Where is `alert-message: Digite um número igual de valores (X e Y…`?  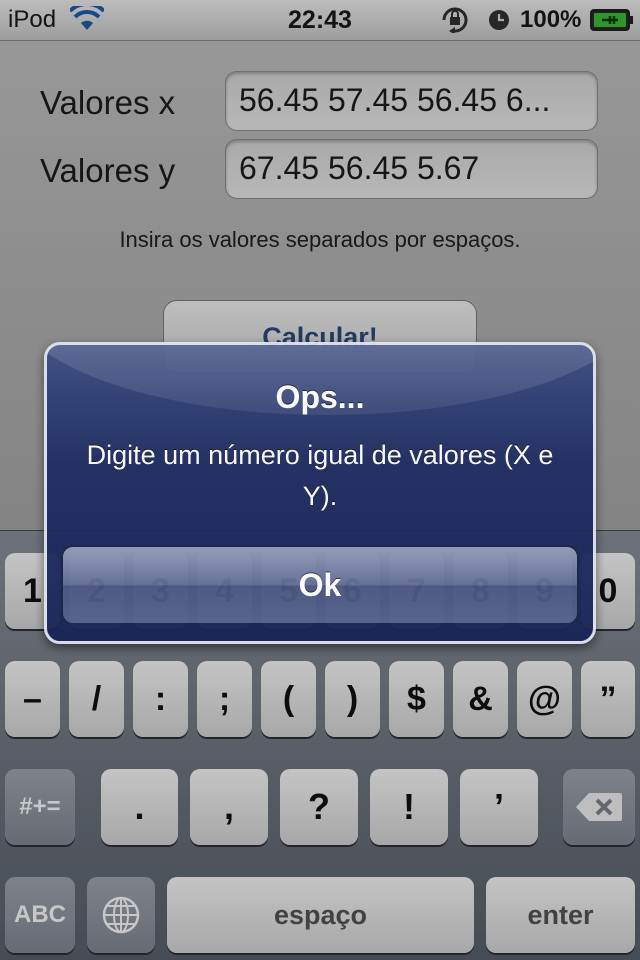 alert-message: Digite um número igual de valores (X e Y… is located at coordinates (320, 475).